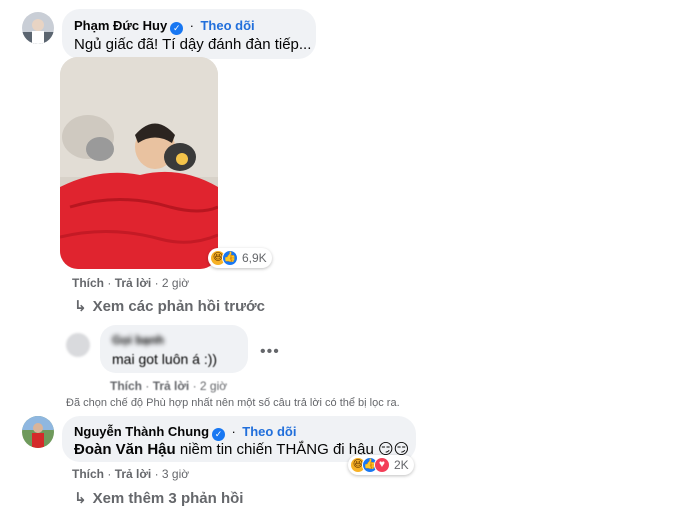  I want to click on reply-bubble: Gọi bạnh mai got luôn á :)), so click(174, 349).